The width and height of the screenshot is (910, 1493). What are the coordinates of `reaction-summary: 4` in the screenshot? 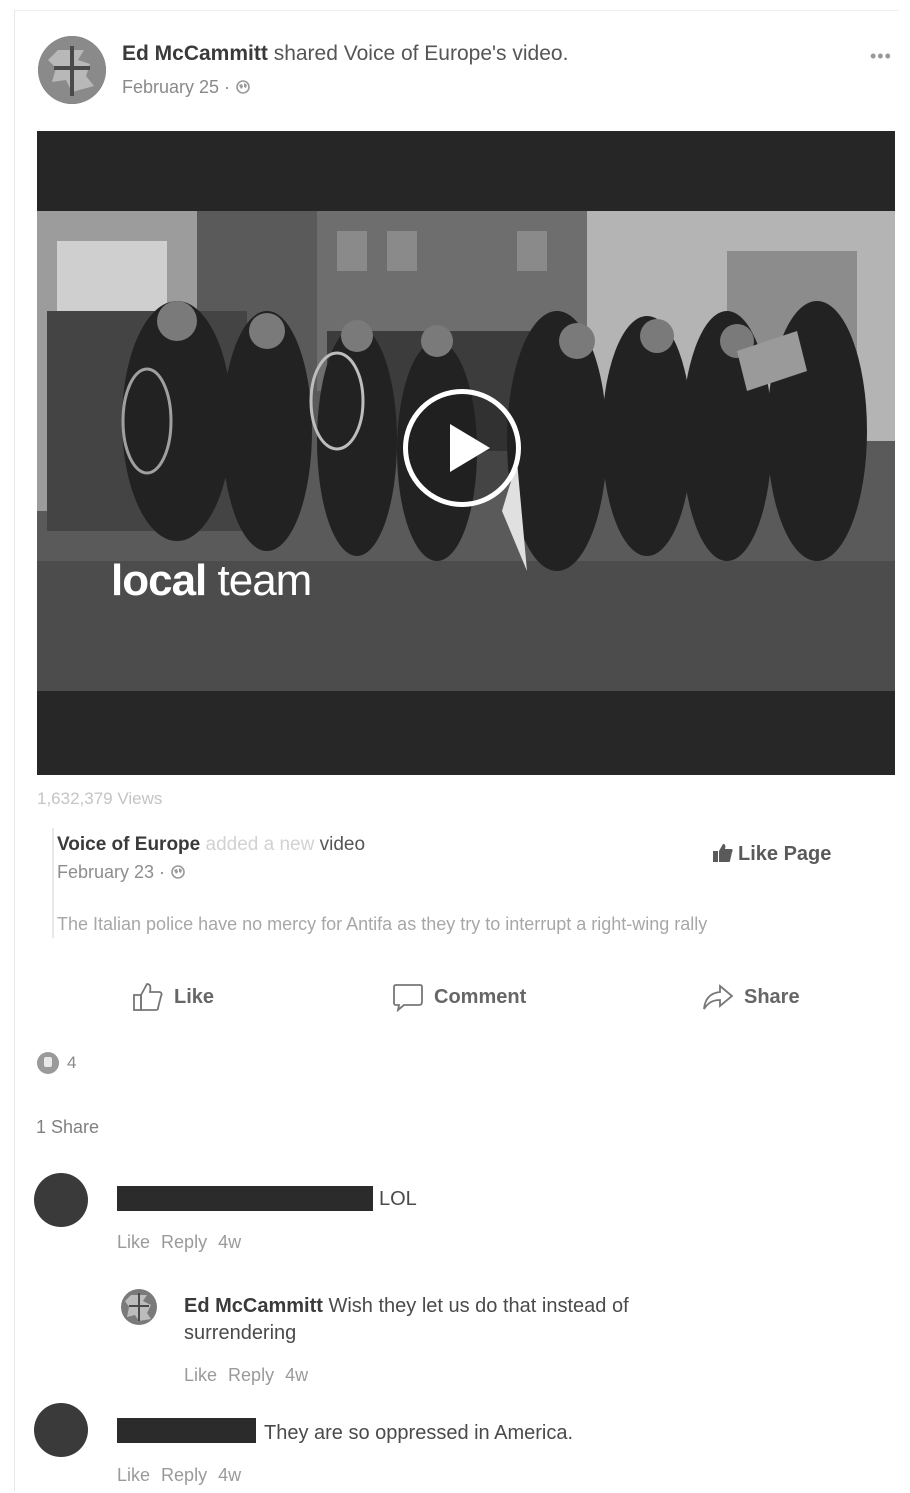 It's located at (56, 1063).